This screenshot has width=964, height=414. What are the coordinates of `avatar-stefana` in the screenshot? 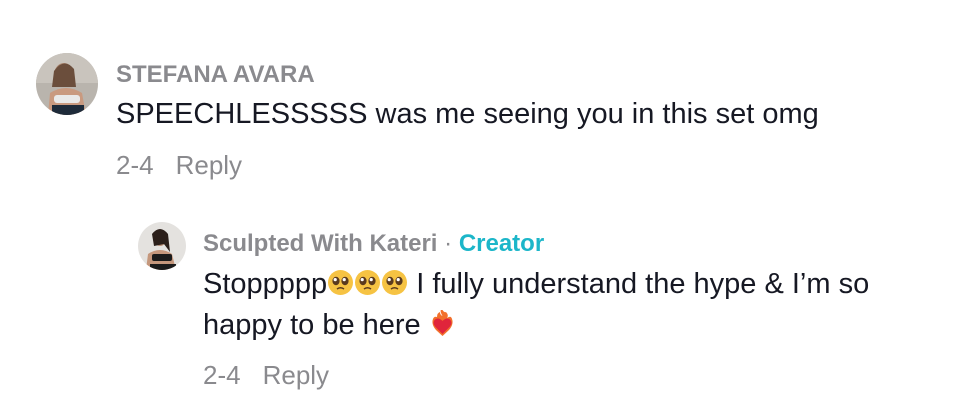 It's located at (67, 84).